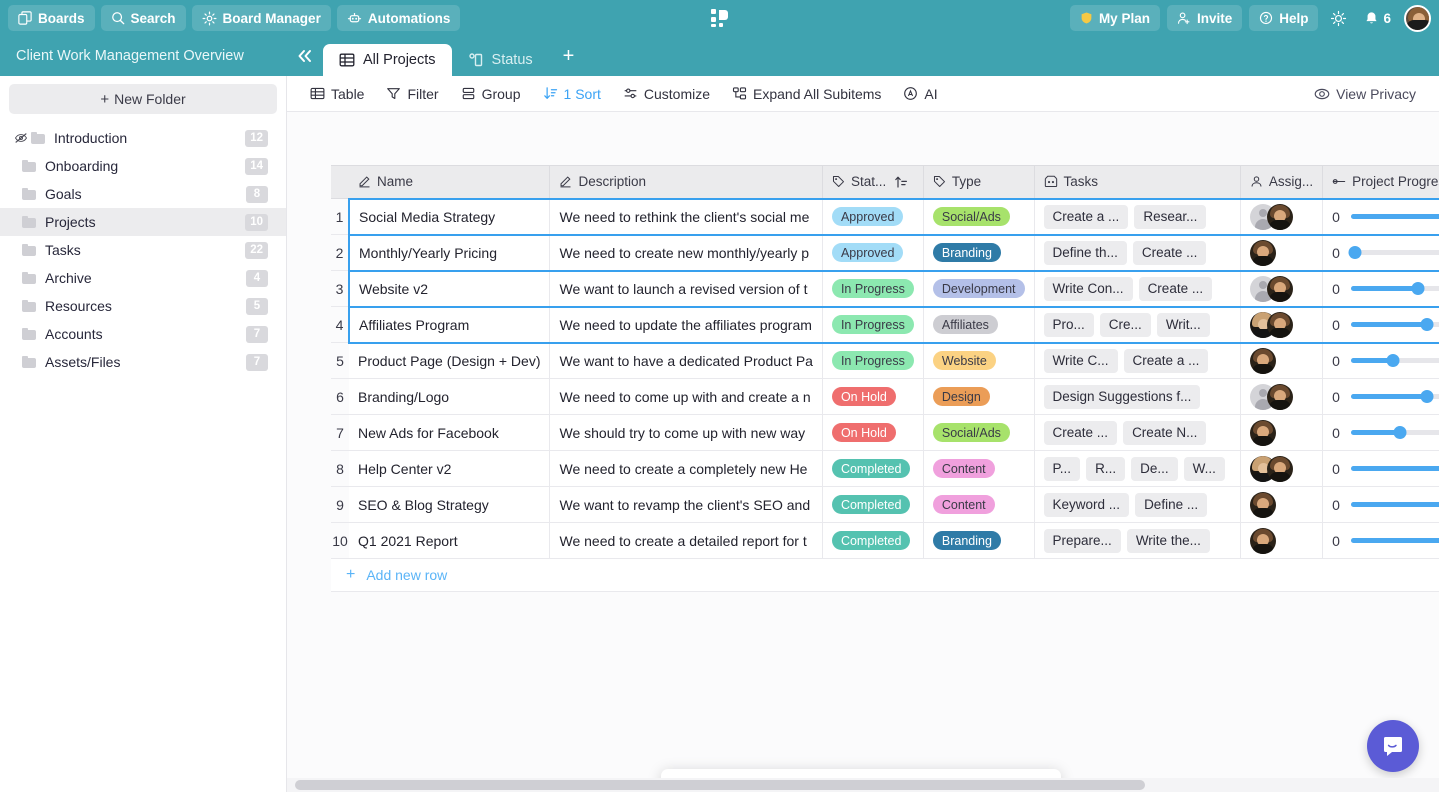 This screenshot has width=1439, height=792. What do you see at coordinates (412, 94) in the screenshot?
I see `toolbar-filter-button: Filter` at bounding box center [412, 94].